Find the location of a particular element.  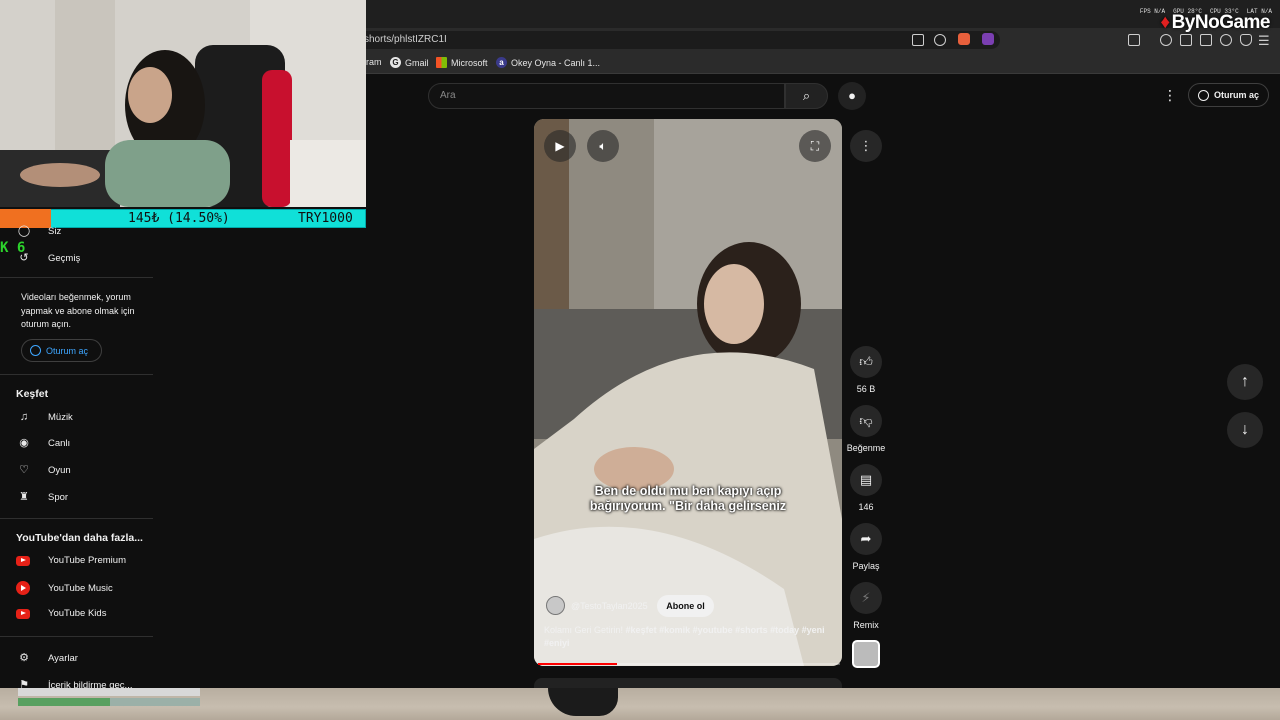

dislike-button: 👎︎ Beğenme is located at coordinates (866, 429).